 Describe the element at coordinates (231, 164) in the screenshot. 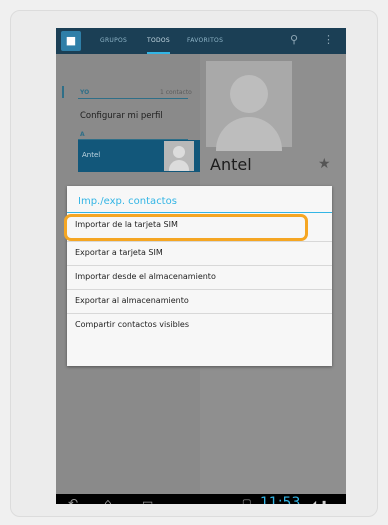

I see `contact-detail-name: Antel` at that location.